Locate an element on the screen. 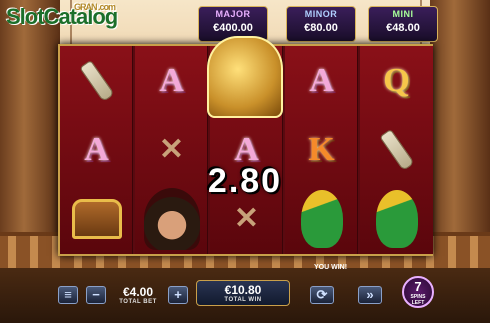 The image size is (490, 323). symbol-treasure-chest is located at coordinates (96, 218).